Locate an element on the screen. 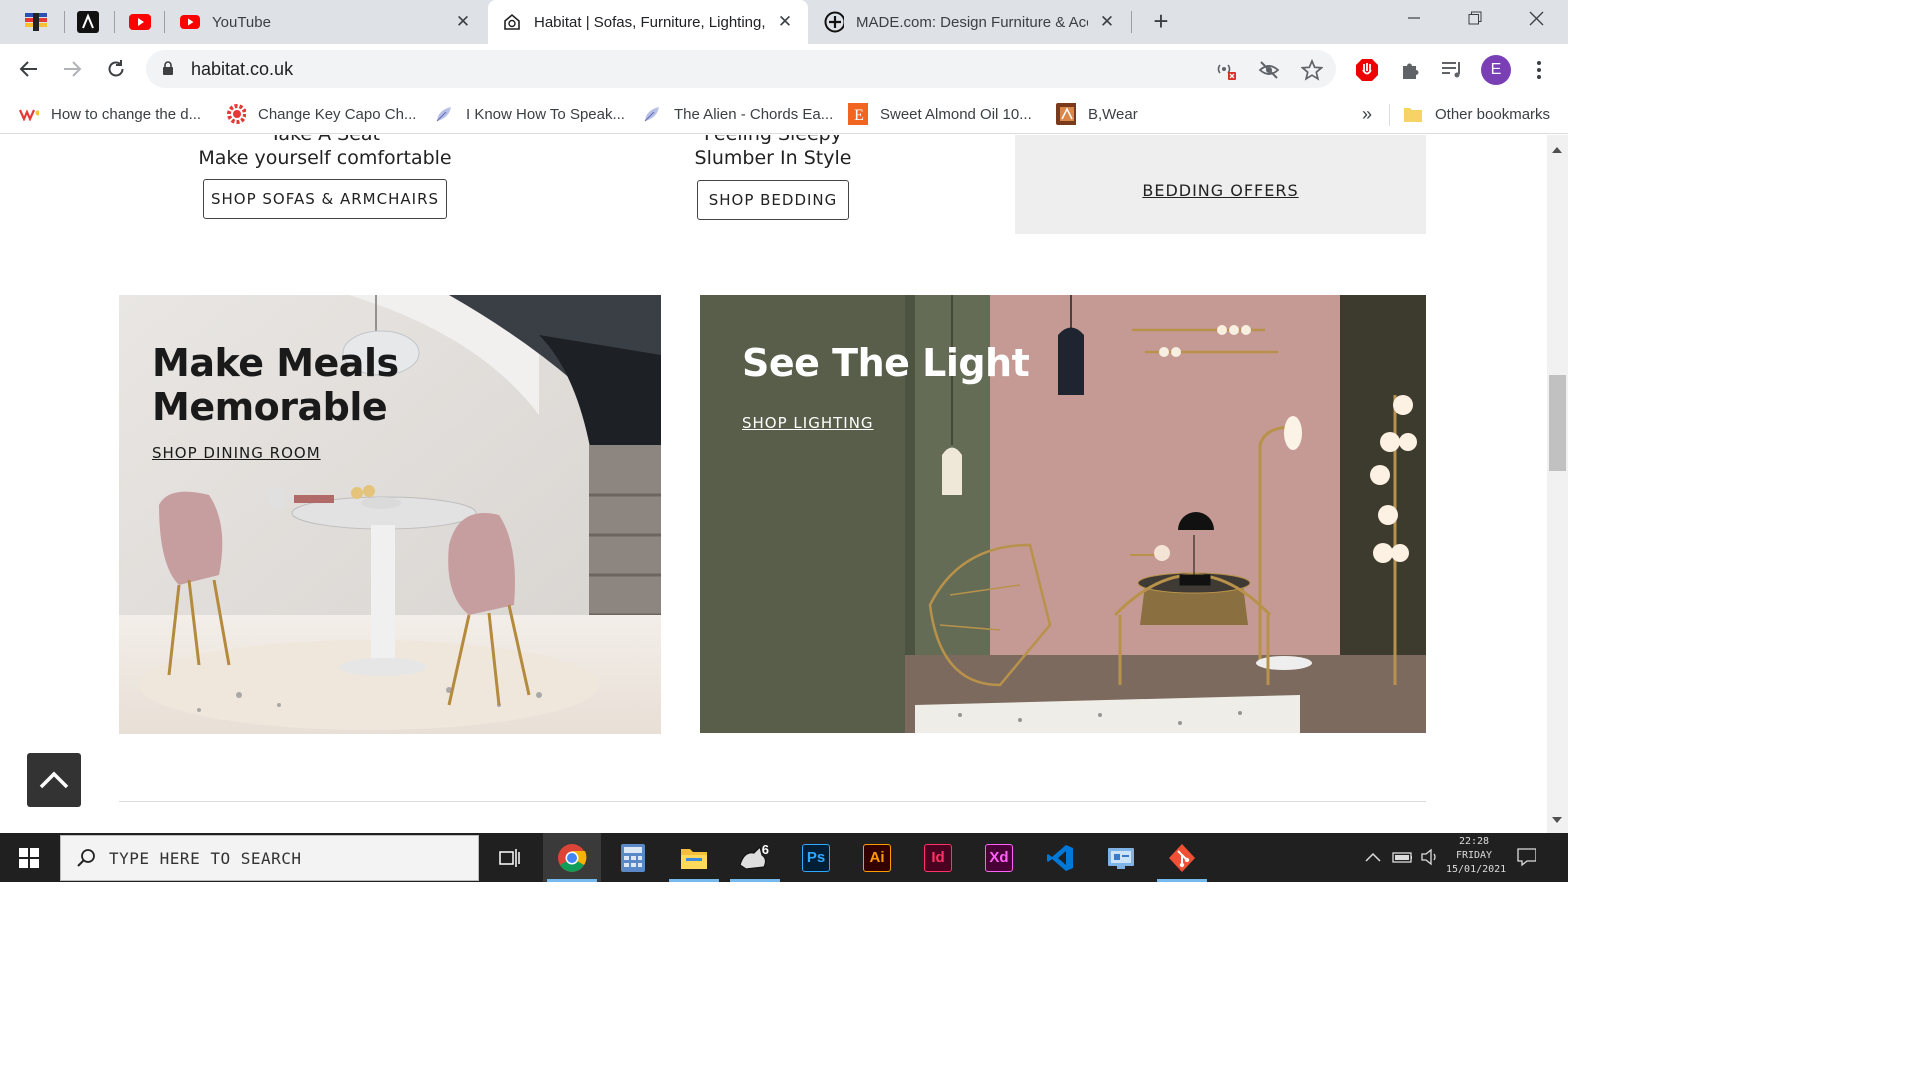 Image resolution: width=1920 pixels, height=1080 pixels. promo-subtitle: Make yourself comfortable is located at coordinates (325, 158).